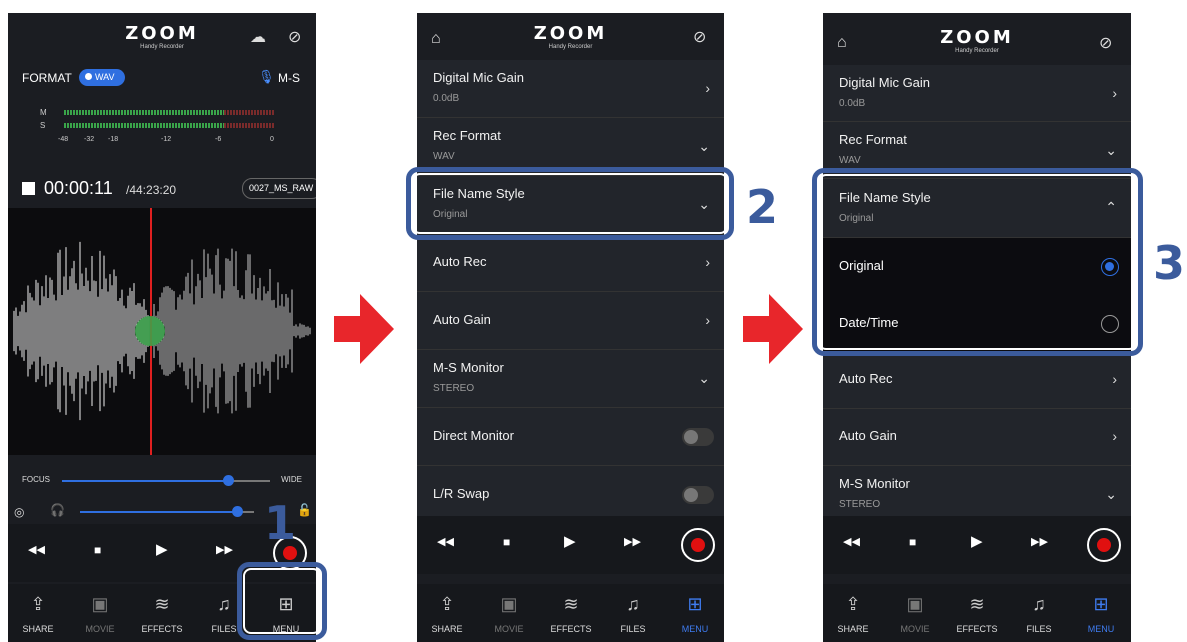 The height and width of the screenshot is (642, 1187). Describe the element at coordinates (162, 629) in the screenshot. I see `tab-label: EFFECTS` at that location.